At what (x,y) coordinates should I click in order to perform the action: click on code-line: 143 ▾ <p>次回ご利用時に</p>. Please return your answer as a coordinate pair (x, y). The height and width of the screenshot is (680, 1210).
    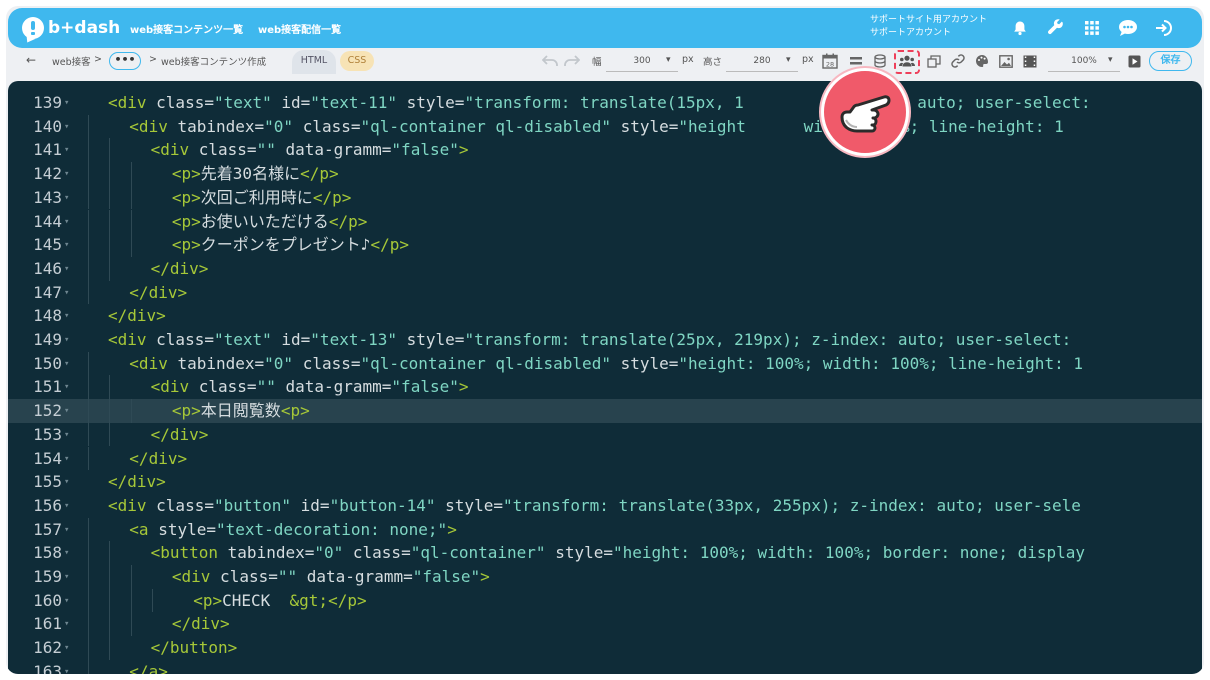
    Looking at the image, I should click on (605, 198).